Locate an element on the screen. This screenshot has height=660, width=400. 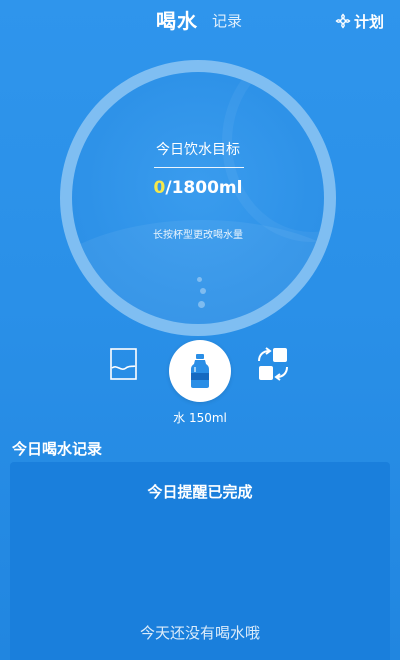
empty-records-text: 今天还没有喝水哦 is located at coordinates (199, 633).